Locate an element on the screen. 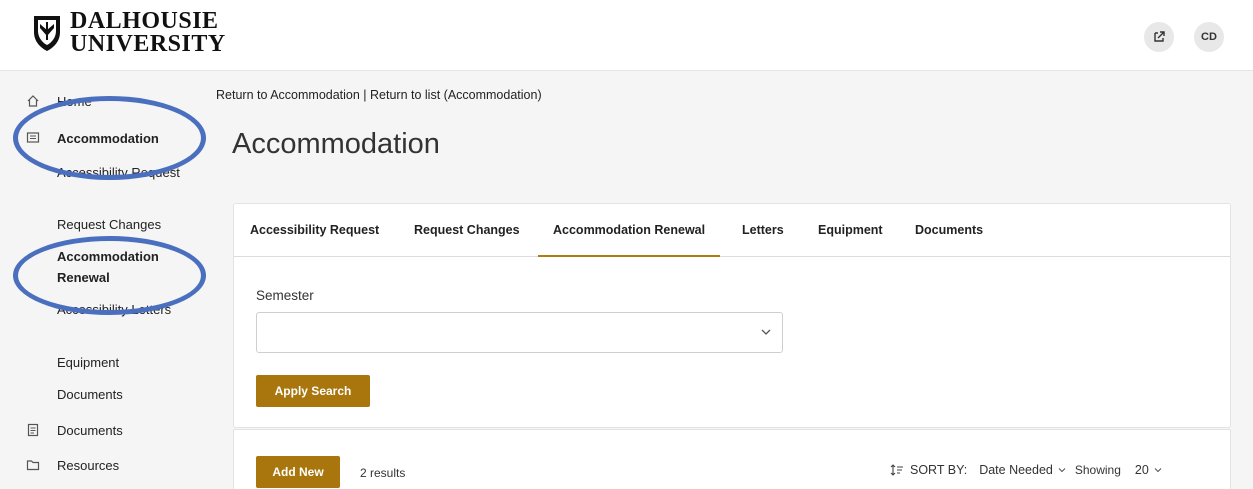 The image size is (1253, 489). sort-select: Date Needed is located at coordinates (1023, 470).